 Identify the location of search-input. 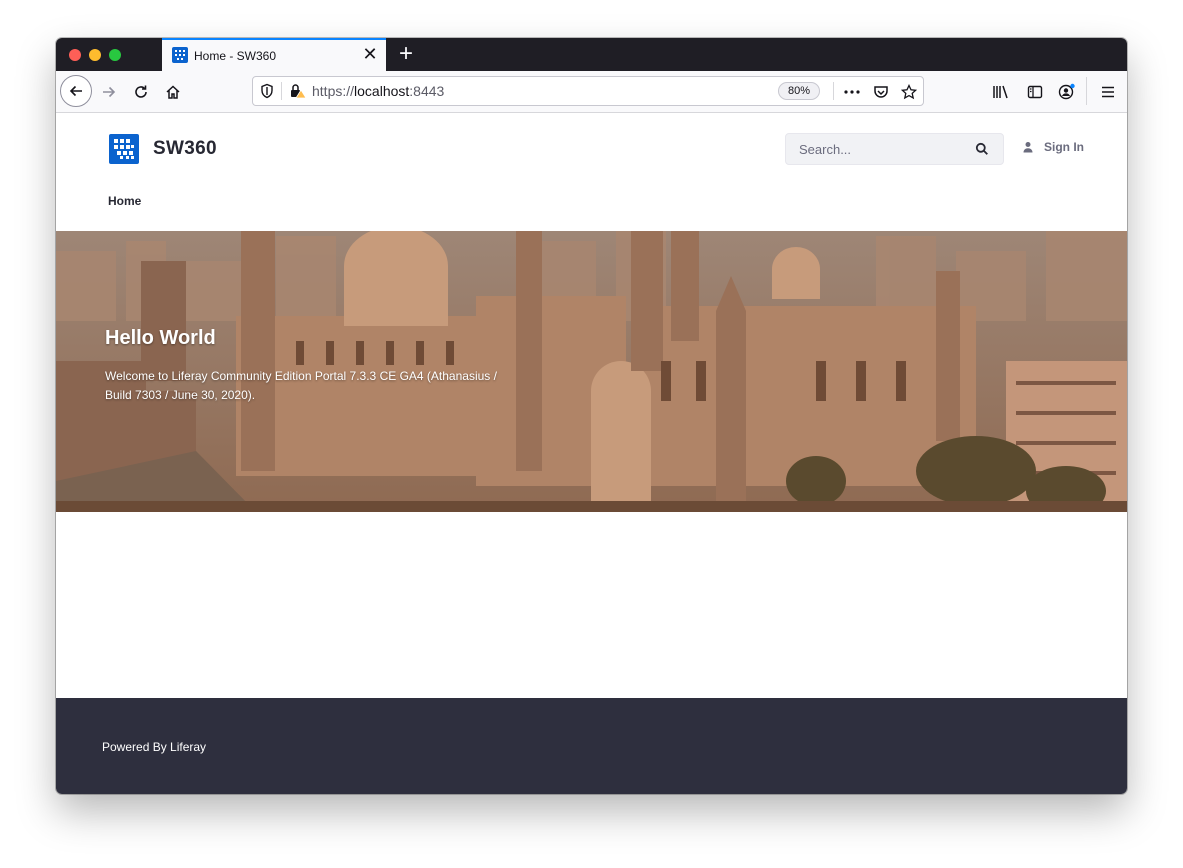
(882, 149).